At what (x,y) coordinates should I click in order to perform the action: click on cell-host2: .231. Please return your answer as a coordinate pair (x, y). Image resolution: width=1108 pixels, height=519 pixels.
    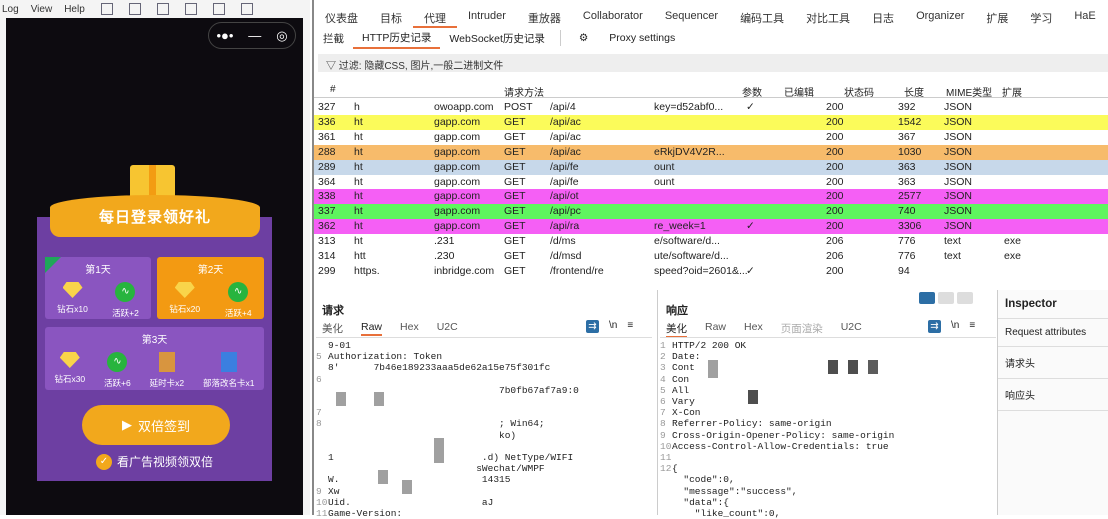
    Looking at the image, I should click on (444, 241).